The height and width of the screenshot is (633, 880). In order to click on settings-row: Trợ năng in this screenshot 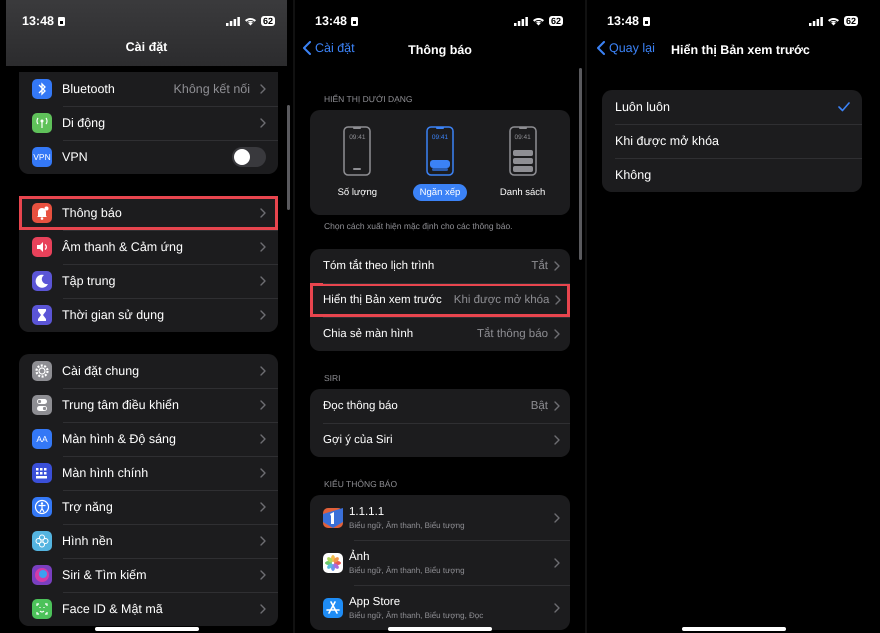, I will do `click(148, 507)`.